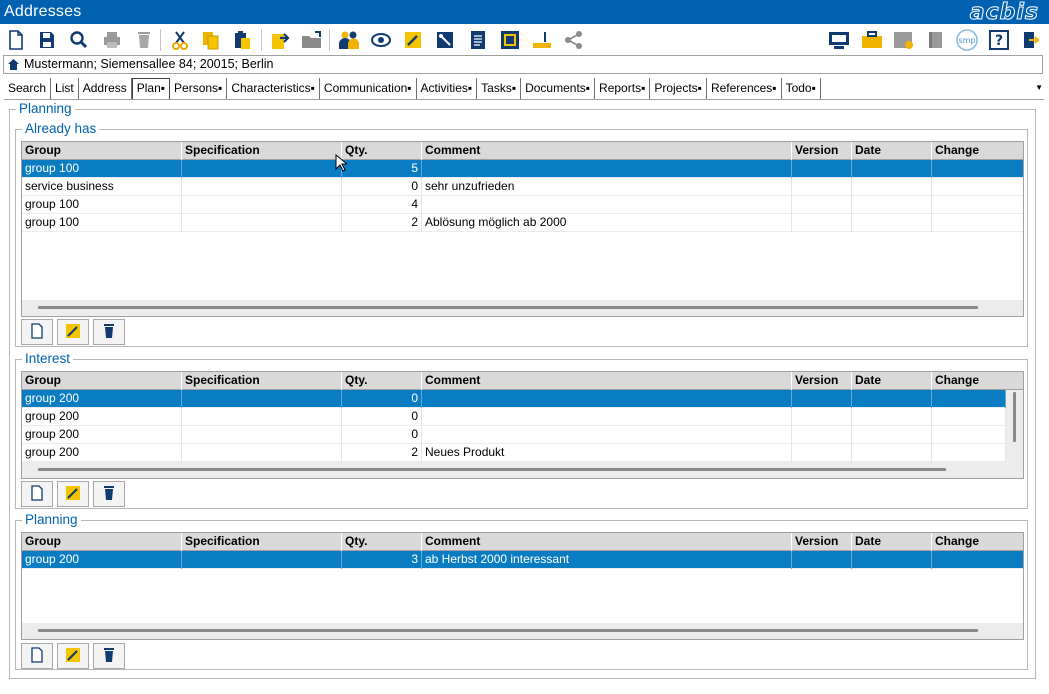 This screenshot has height=694, width=1049. Describe the element at coordinates (522, 223) in the screenshot. I see `table-row: group 100 2 Ablösung möglich ab 2000` at that location.